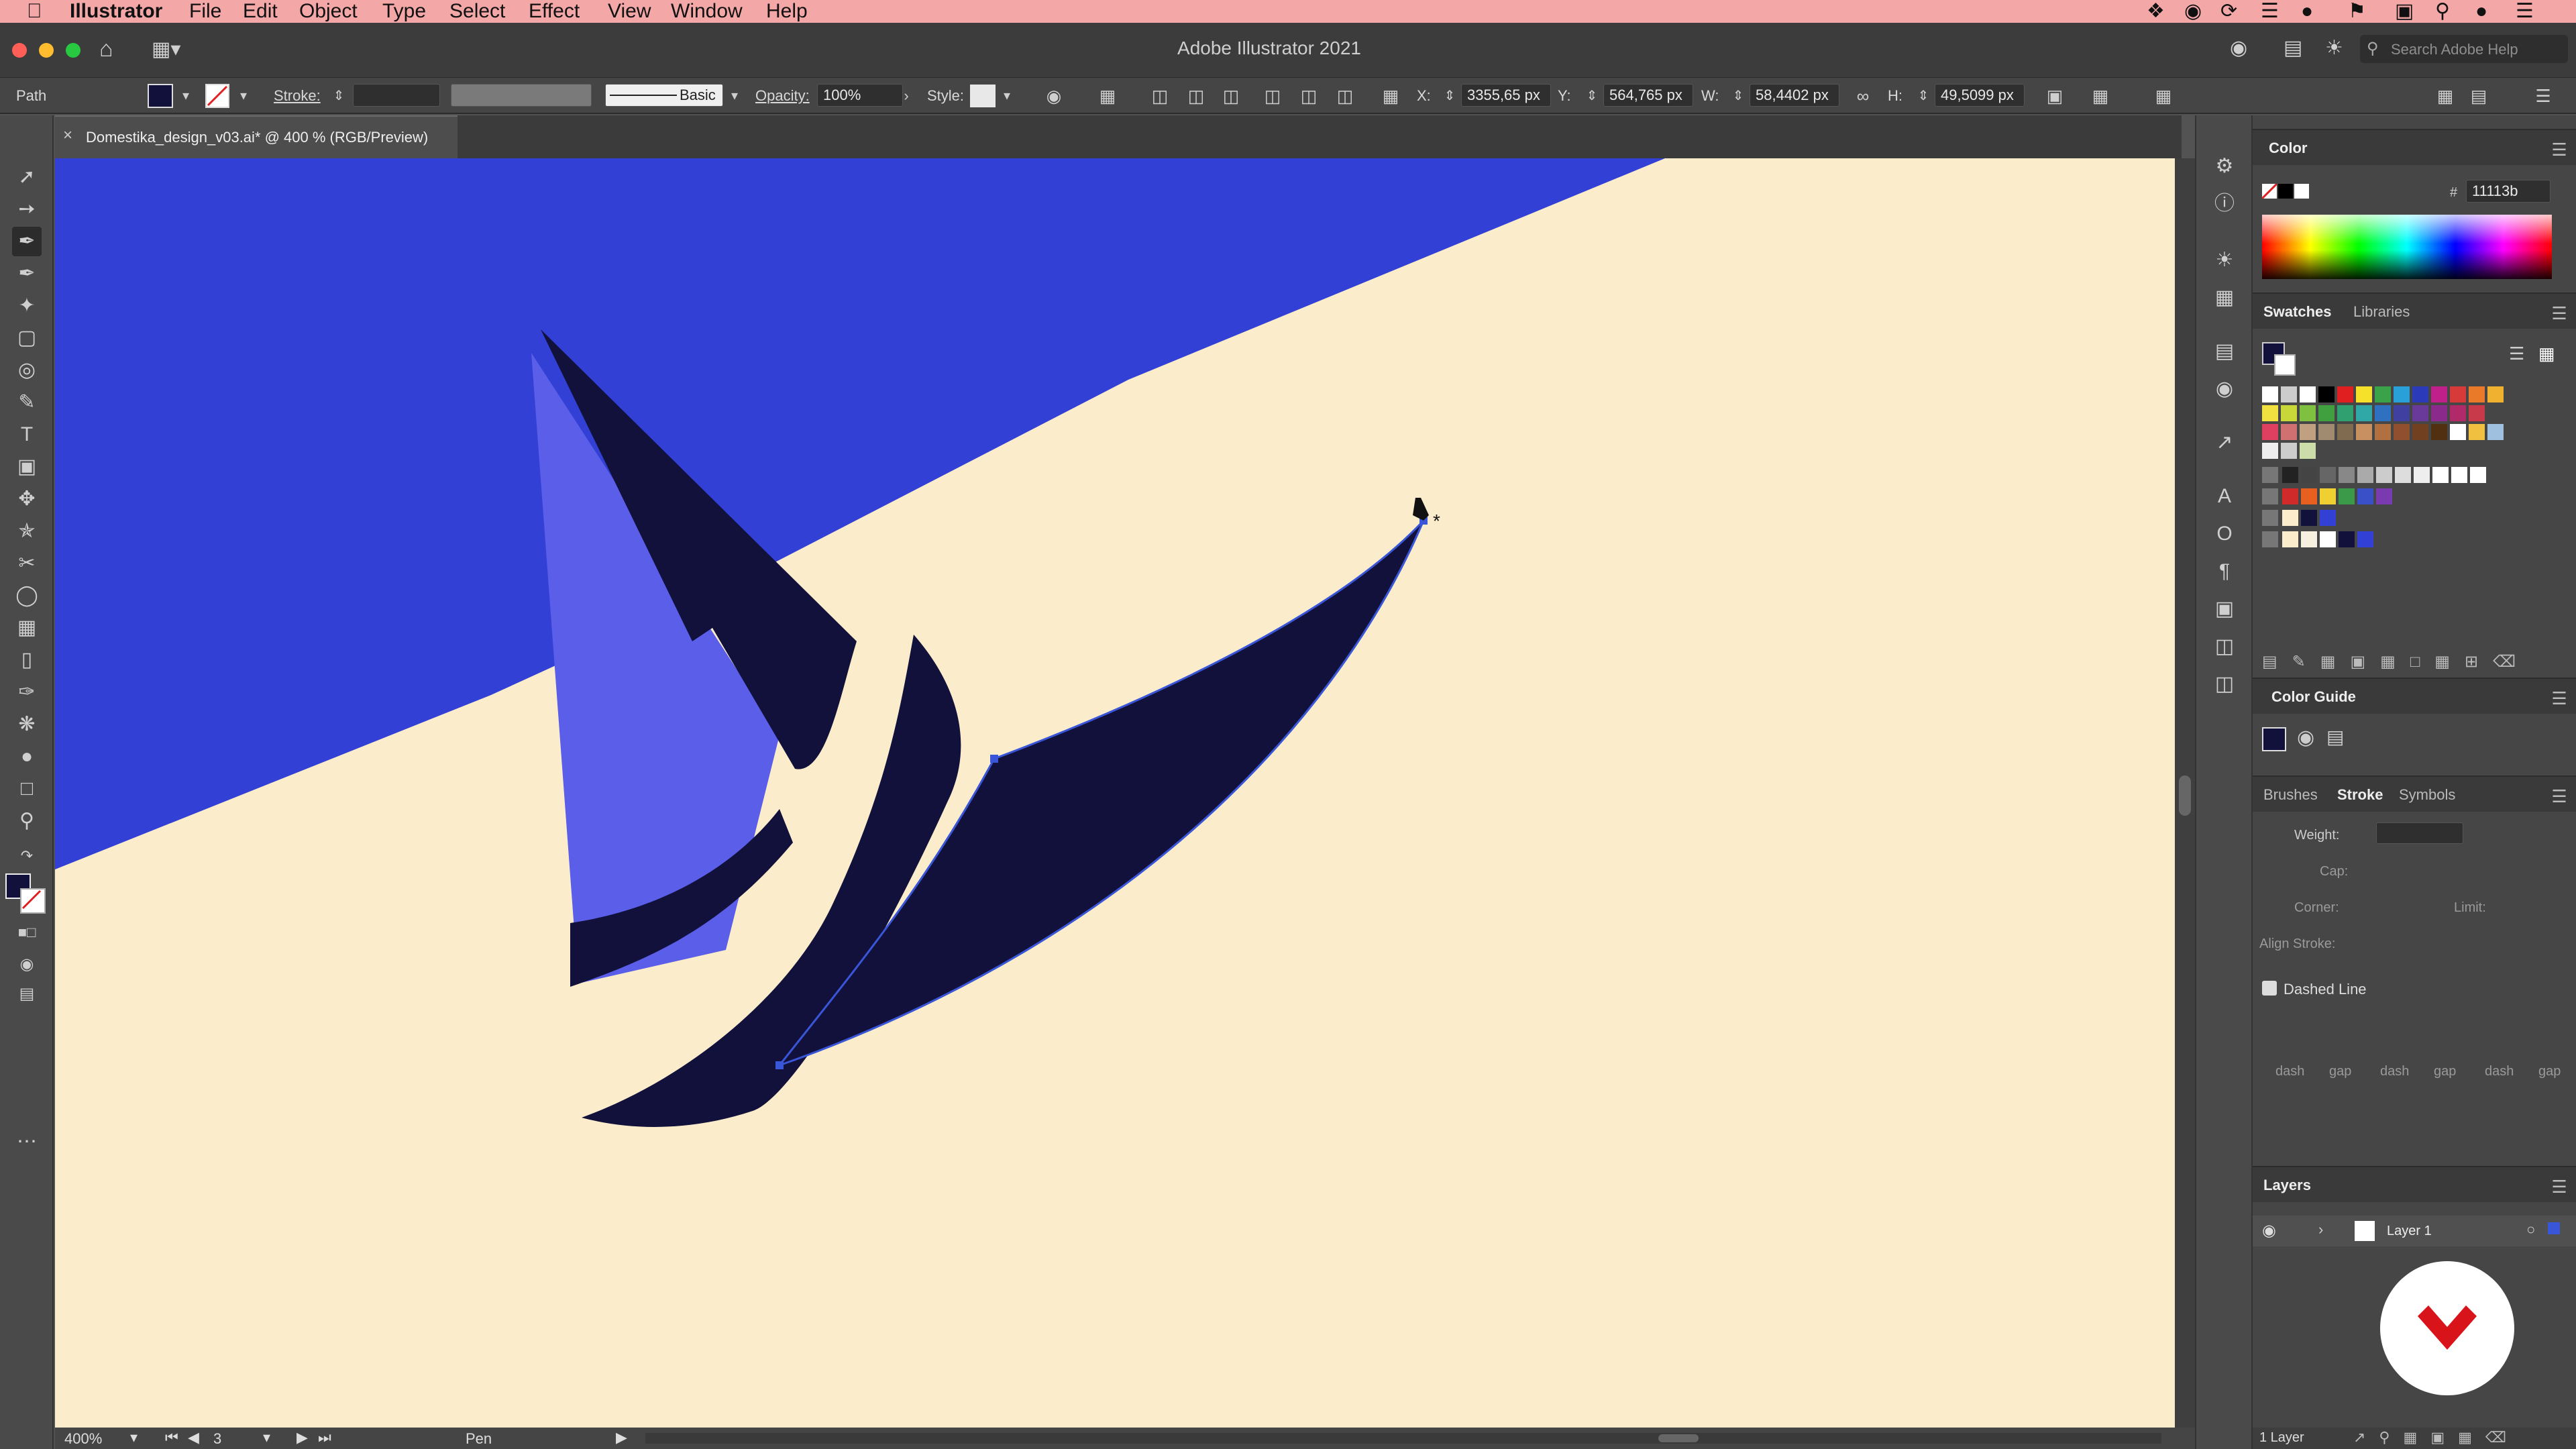 The height and width of the screenshot is (1449, 2576). Describe the element at coordinates (243, 96) in the screenshot. I see `stroke-dropdown-icon: ▾` at that location.